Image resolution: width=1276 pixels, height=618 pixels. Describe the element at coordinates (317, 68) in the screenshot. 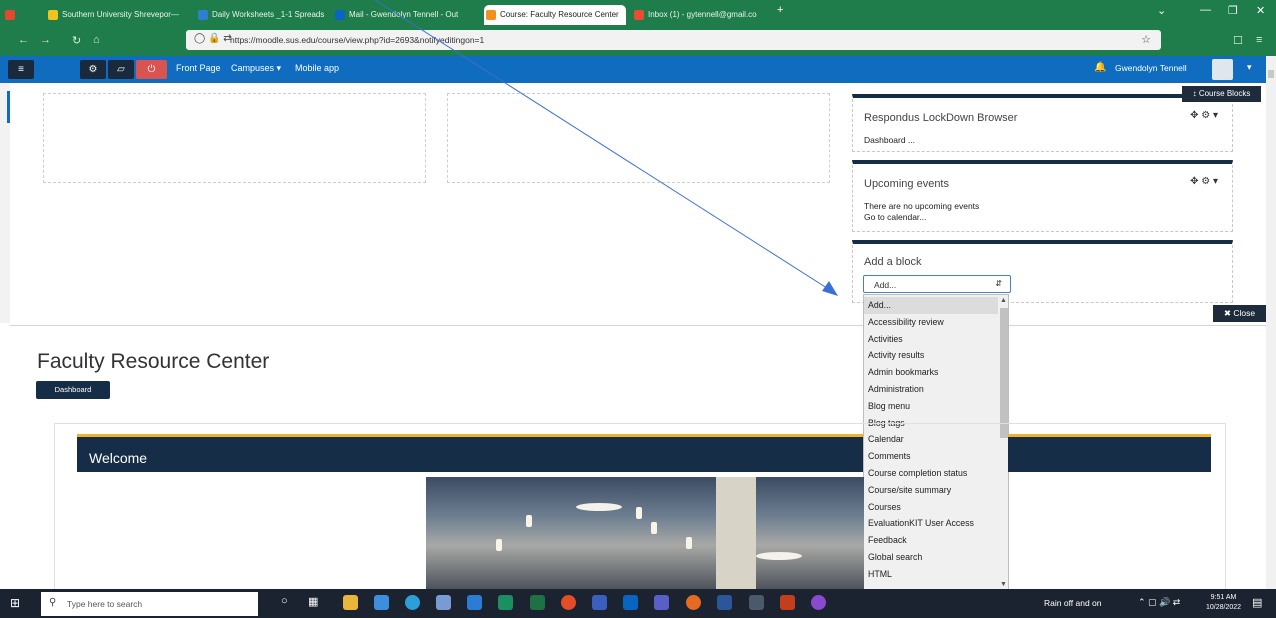

I see `nav-mobile-app: Mobile app` at that location.